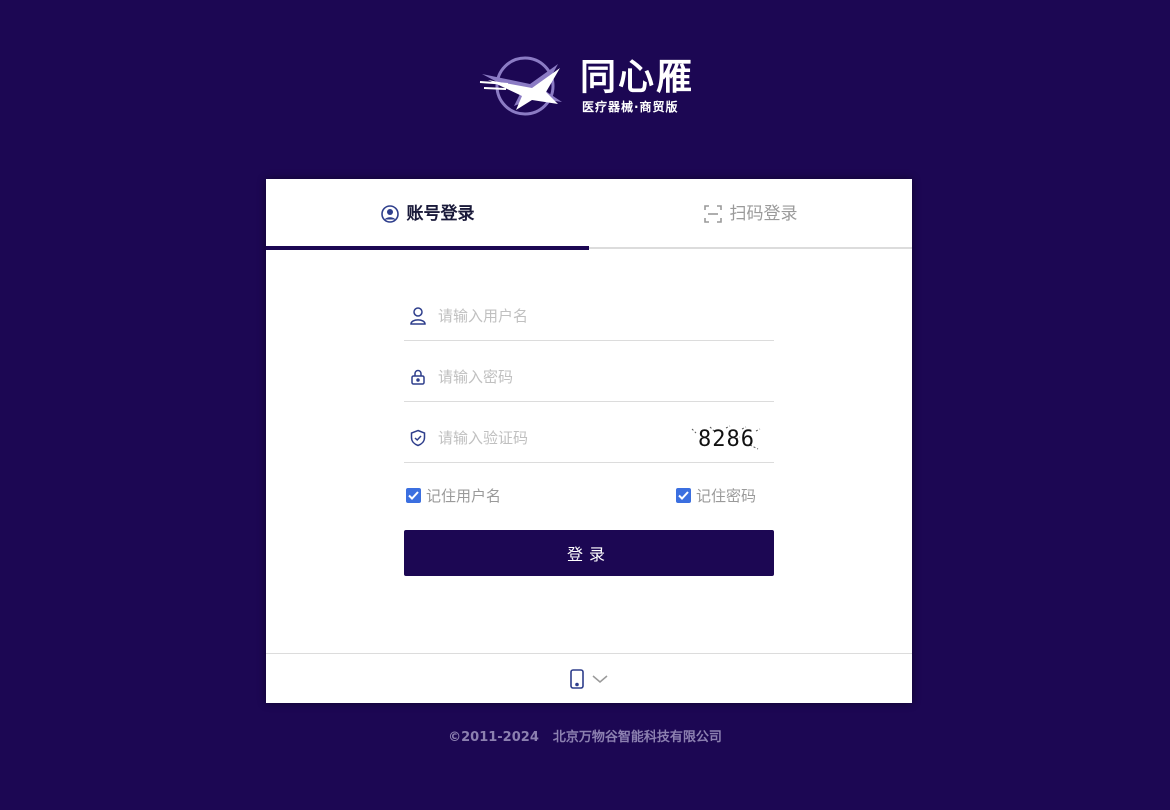  I want to click on tab-account-login: 账号登录, so click(427, 214).